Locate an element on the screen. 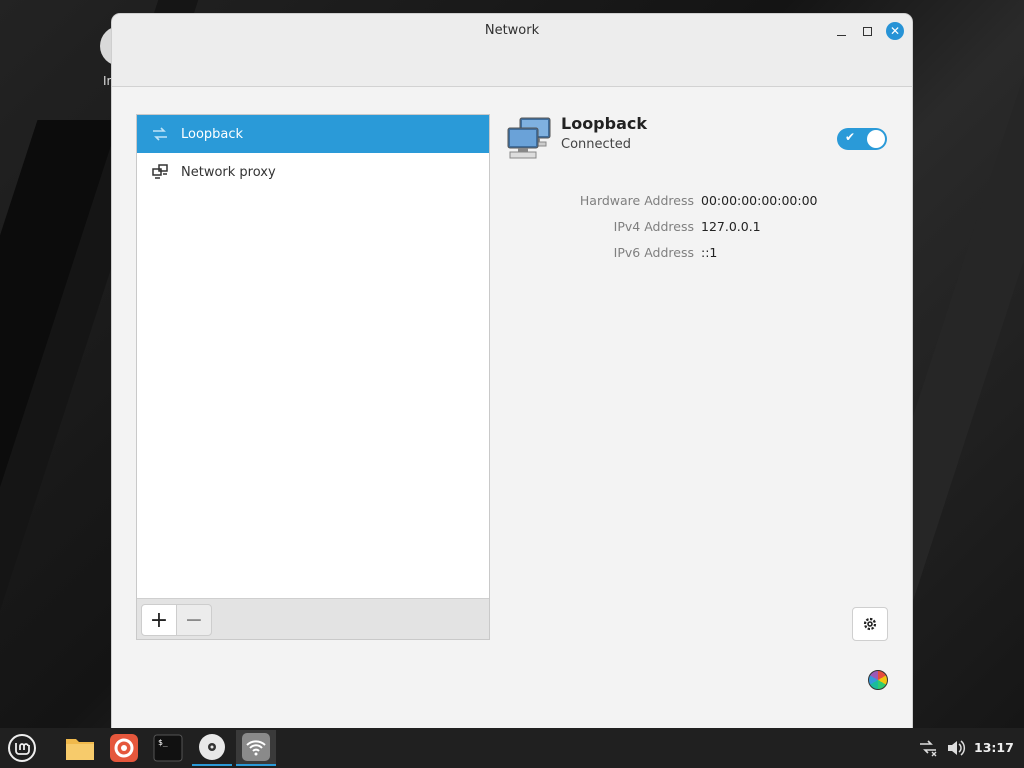  network-wifi-icon is located at coordinates (256, 747).